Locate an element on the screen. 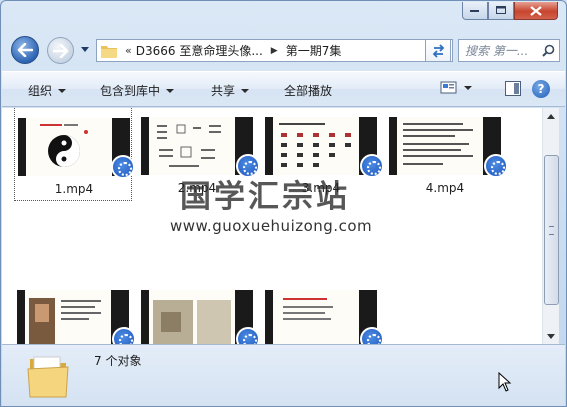  minimize-button is located at coordinates (475, 11).